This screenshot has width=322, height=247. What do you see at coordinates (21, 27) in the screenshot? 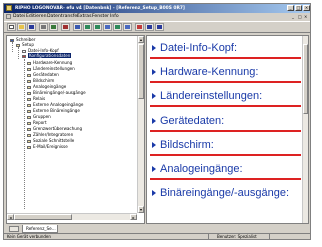
I see `open-icon` at bounding box center [21, 27].